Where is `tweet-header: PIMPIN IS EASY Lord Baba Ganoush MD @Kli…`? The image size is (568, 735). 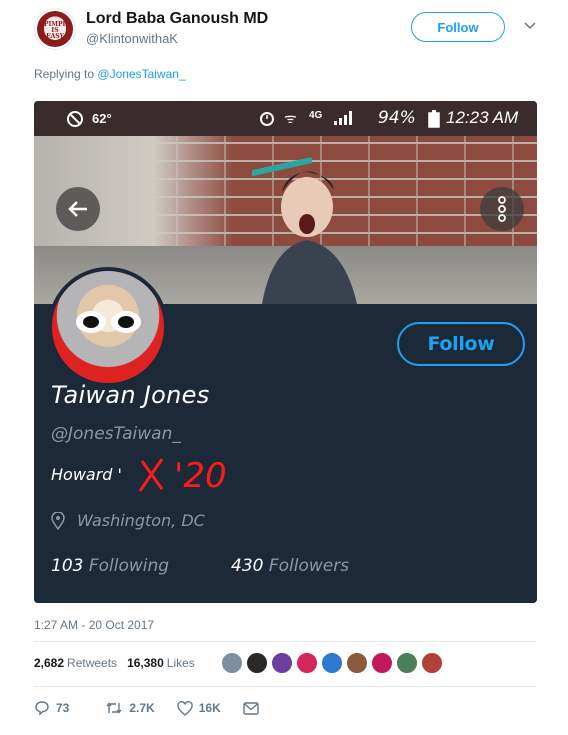 tweet-header: PIMPIN IS EASY Lord Baba Ganoush MD @Kli… is located at coordinates (284, 30).